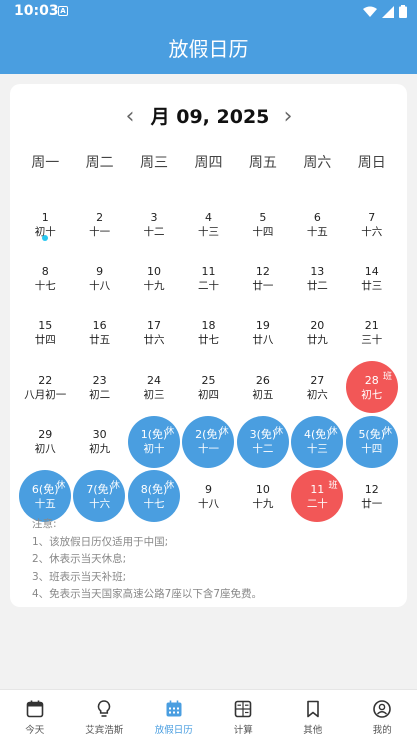 The height and width of the screenshot is (741, 417). Describe the element at coordinates (104, 730) in the screenshot. I see `tab-label: 艾宾浩斯` at that location.